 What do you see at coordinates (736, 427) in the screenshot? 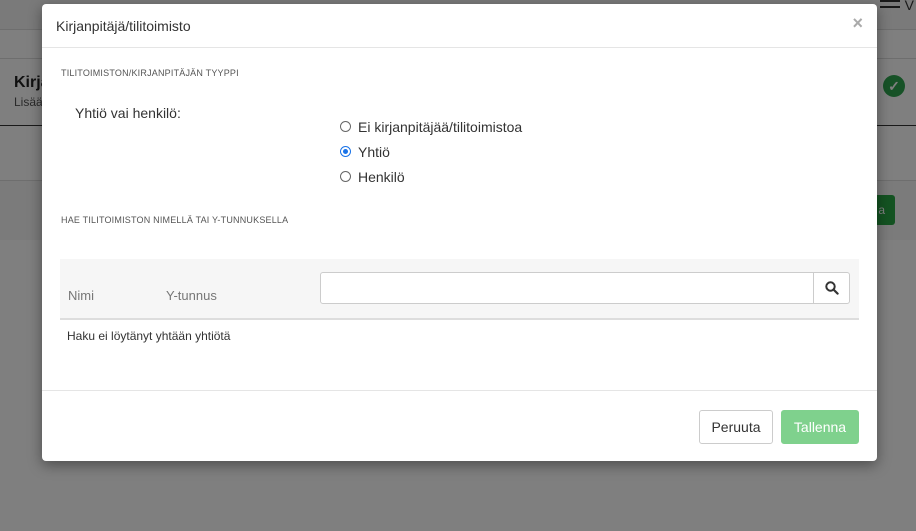
I see `cancel-button: Peruuta` at bounding box center [736, 427].